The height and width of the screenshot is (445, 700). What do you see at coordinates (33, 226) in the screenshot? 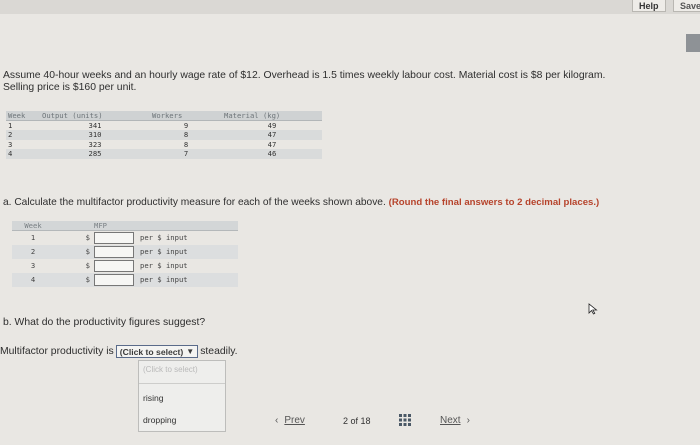
I see `mfp-header-week: Week` at bounding box center [33, 226].